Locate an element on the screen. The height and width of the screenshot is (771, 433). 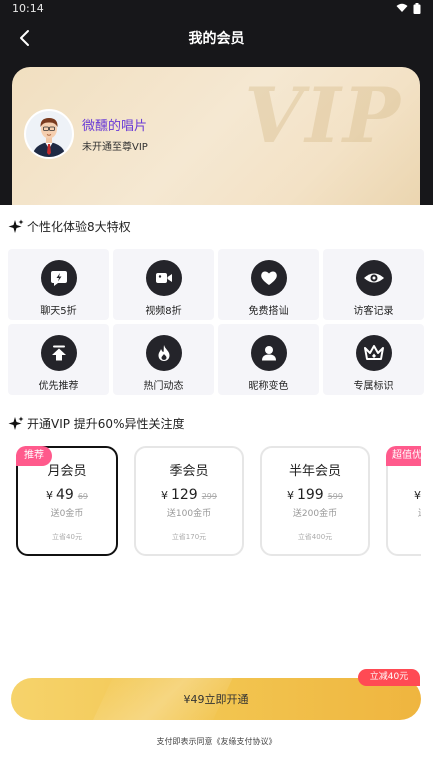
privilege-item: 访客记录 is located at coordinates (373, 284).